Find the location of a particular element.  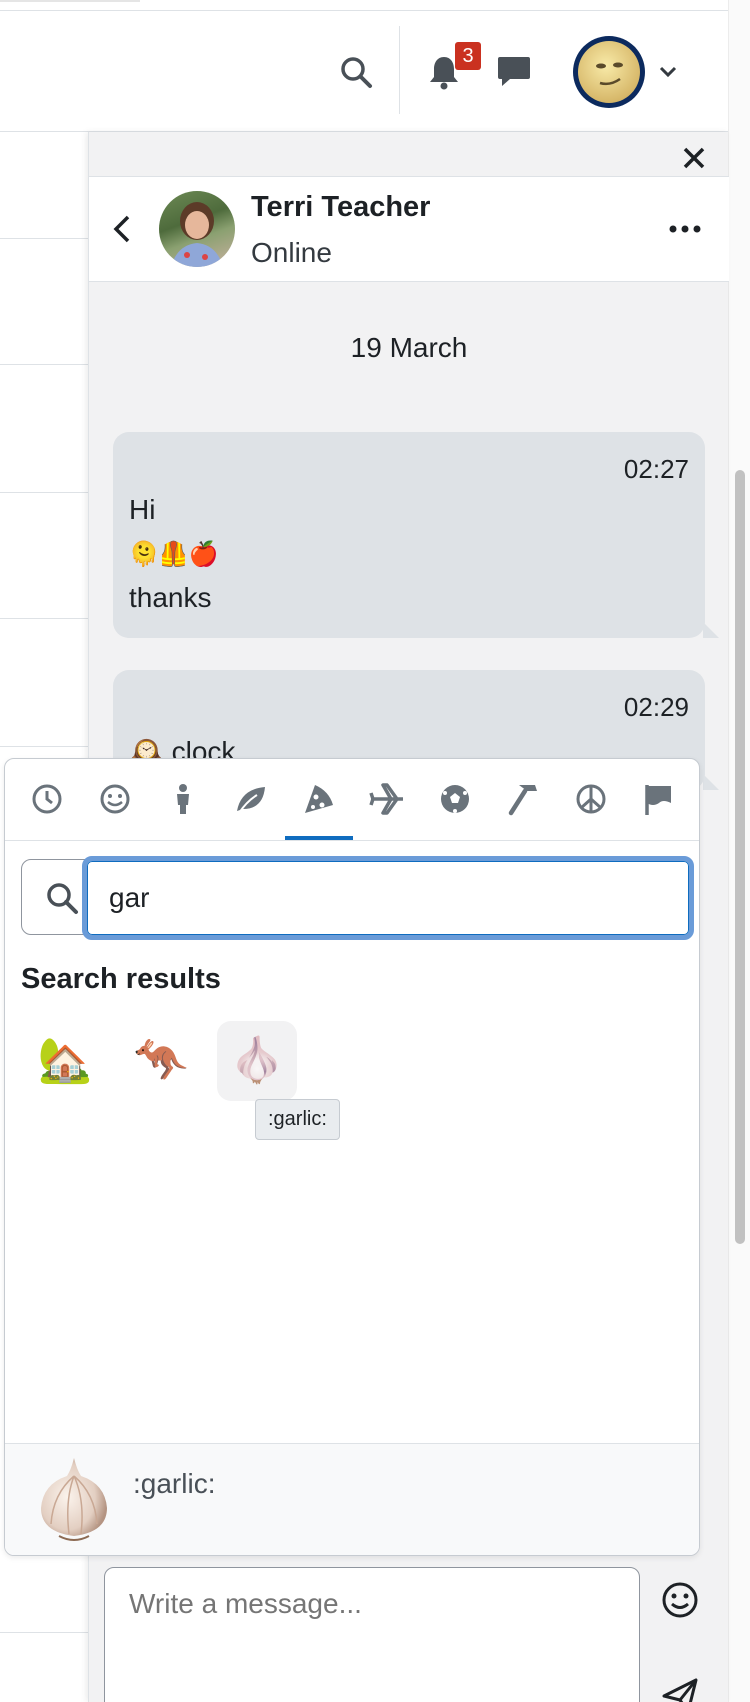

message-compose-box is located at coordinates (372, 1634).